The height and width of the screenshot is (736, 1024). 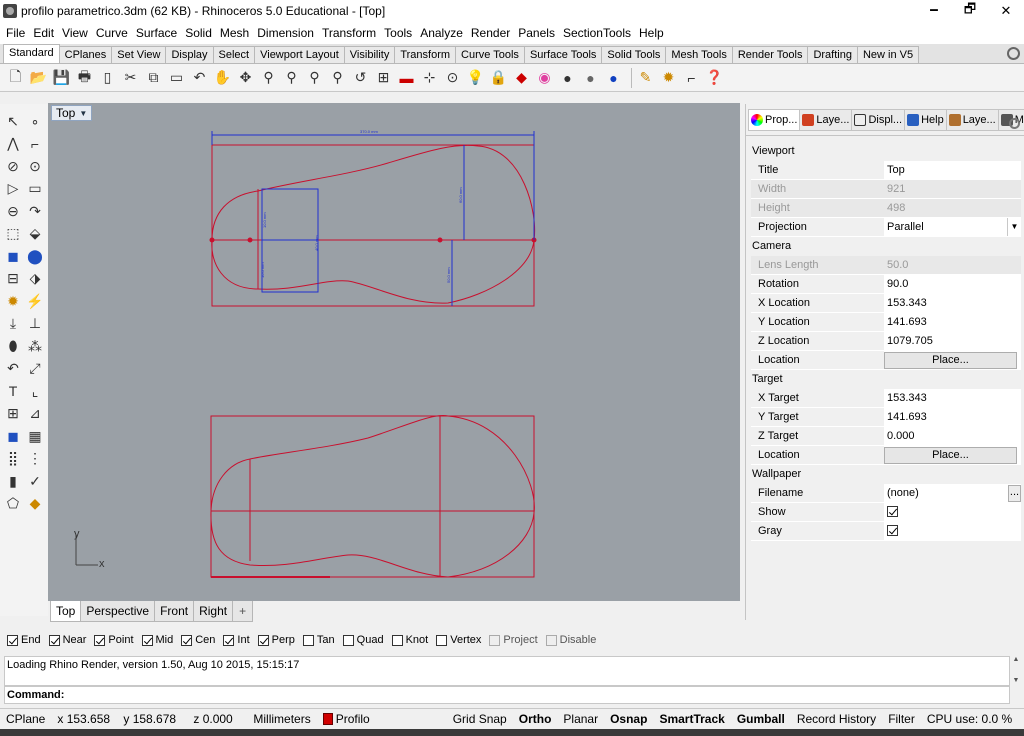 What do you see at coordinates (35, 436) in the screenshot?
I see `hatch-icon: ▦` at bounding box center [35, 436].